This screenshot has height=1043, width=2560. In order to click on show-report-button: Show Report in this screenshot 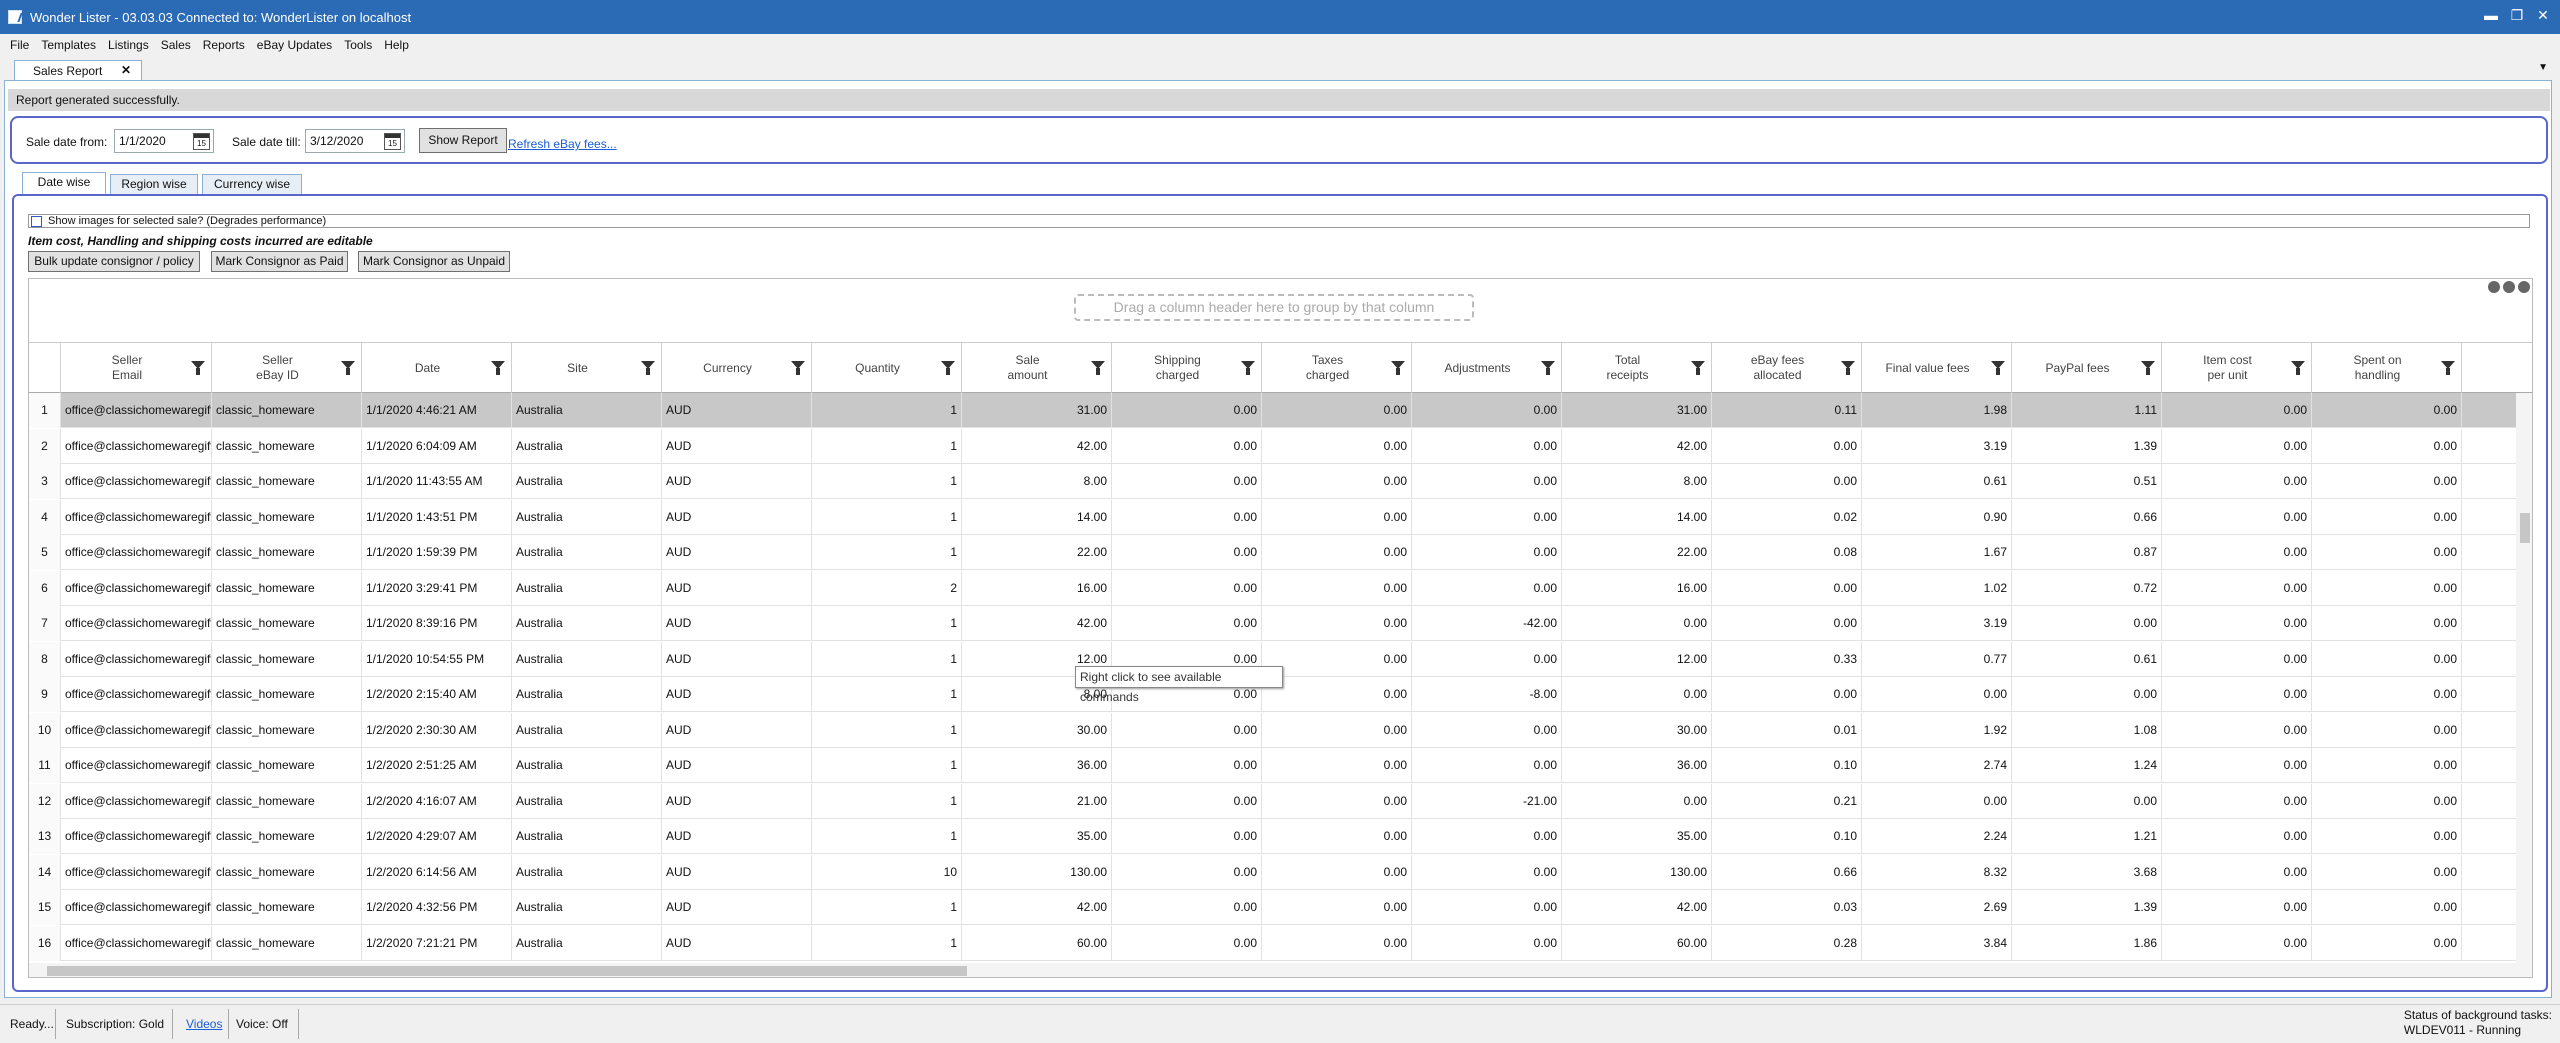, I will do `click(463, 140)`.